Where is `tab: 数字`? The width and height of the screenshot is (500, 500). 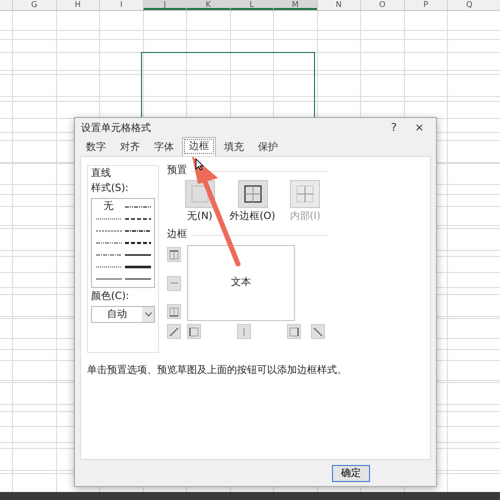 tab: 数字 is located at coordinates (96, 148).